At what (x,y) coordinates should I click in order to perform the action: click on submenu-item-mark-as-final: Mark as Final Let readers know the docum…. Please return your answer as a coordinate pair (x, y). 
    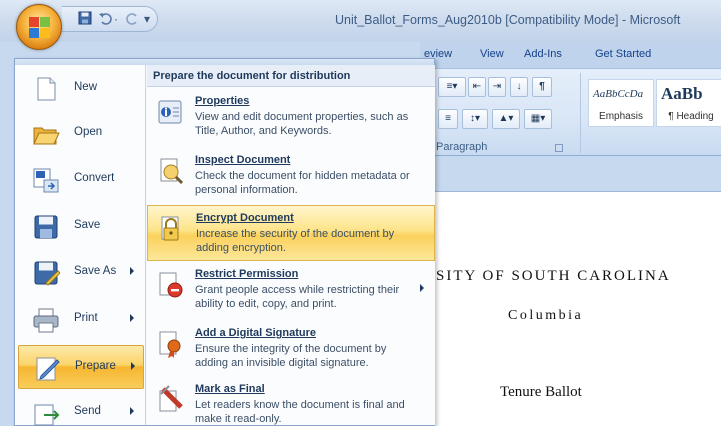
    Looking at the image, I should click on (291, 401).